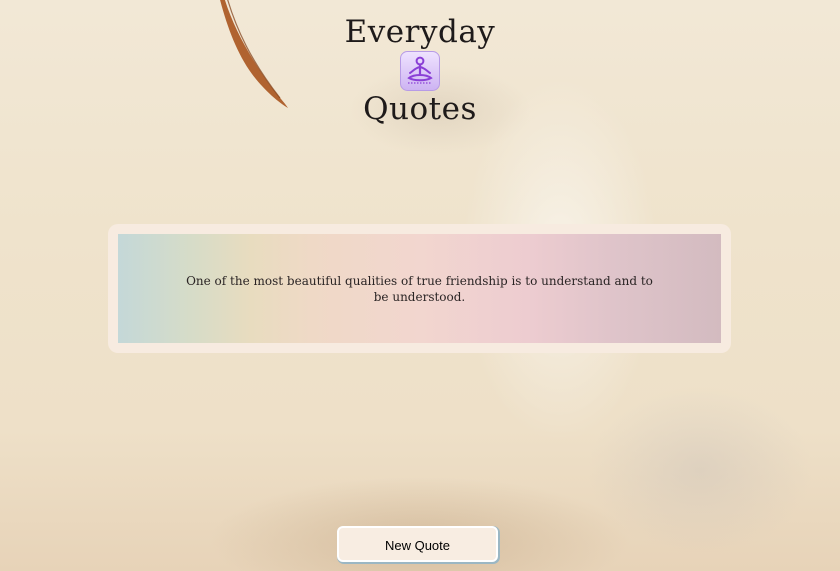 This screenshot has height=571, width=840. I want to click on new-quote-button: New Quote, so click(417, 544).